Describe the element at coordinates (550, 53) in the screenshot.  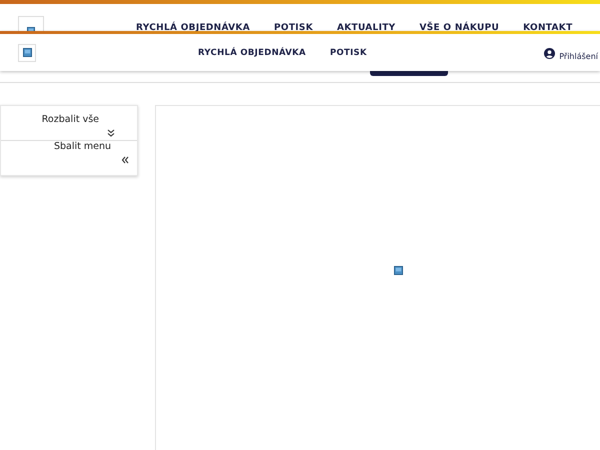
I see `user-icon` at that location.